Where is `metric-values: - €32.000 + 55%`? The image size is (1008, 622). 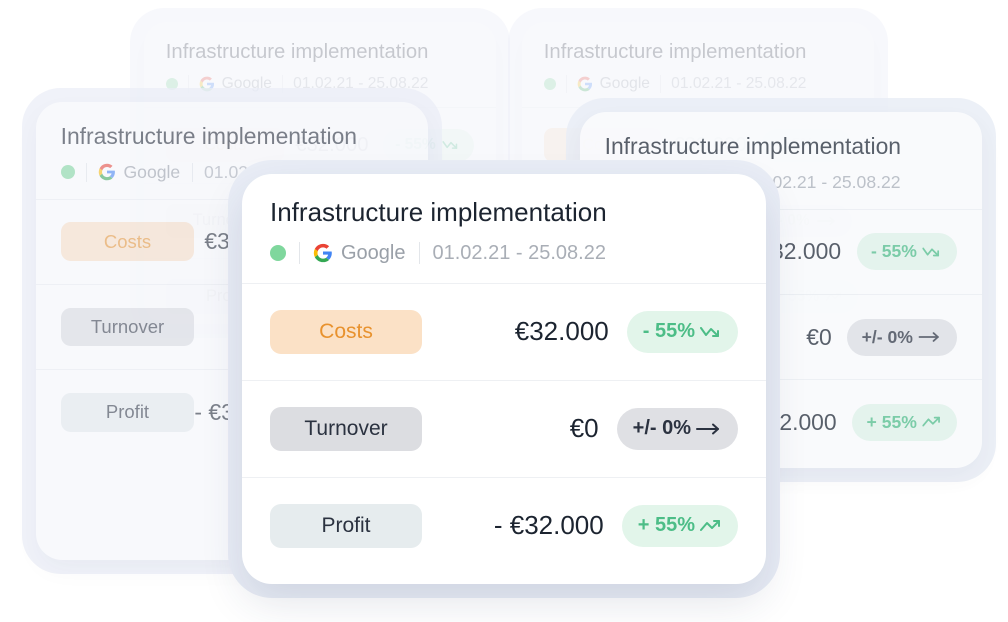 metric-values: - €32.000 + 55% is located at coordinates (615, 525).